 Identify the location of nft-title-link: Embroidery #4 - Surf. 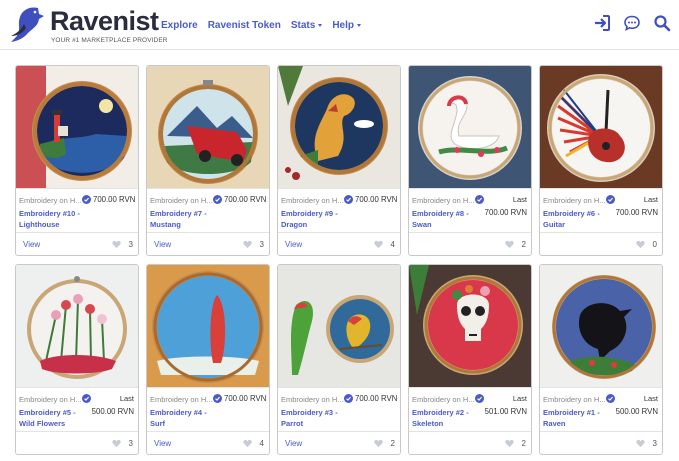
(185, 418).